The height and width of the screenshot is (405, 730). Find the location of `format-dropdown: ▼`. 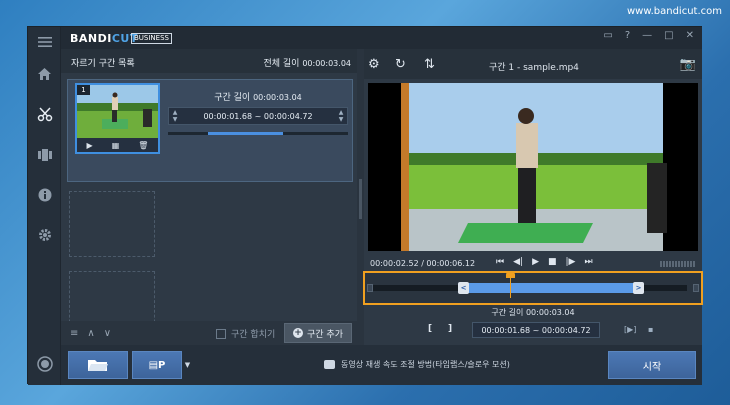

format-dropdown: ▼ is located at coordinates (187, 365).